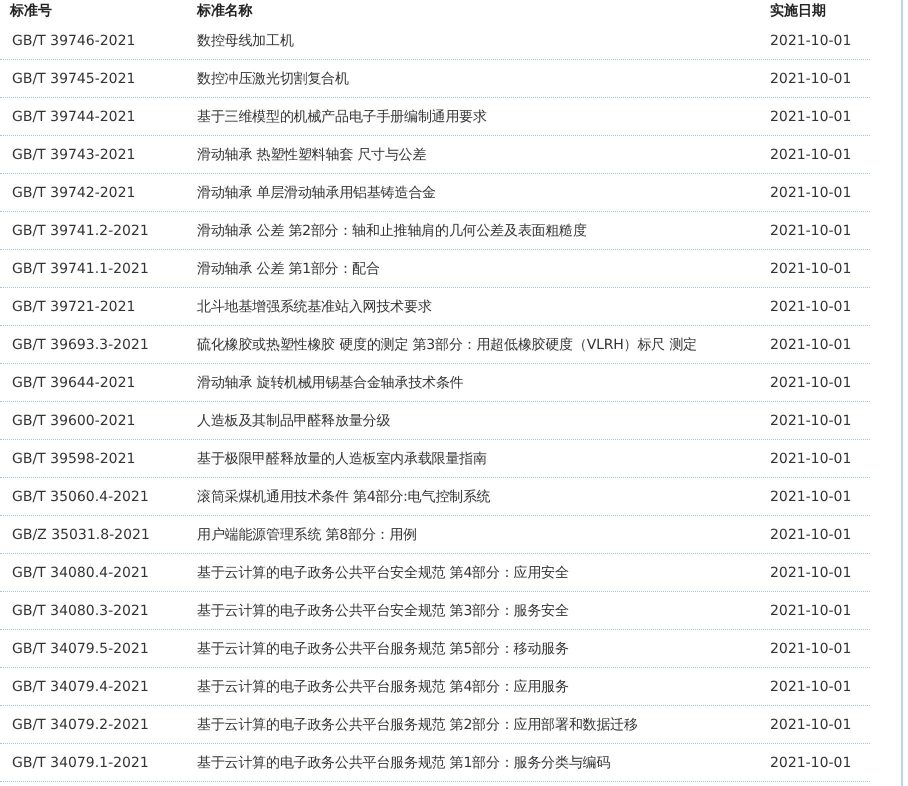  Describe the element at coordinates (80, 762) in the screenshot. I see `table-cell-text: GB/T 34079.1-2021` at that location.